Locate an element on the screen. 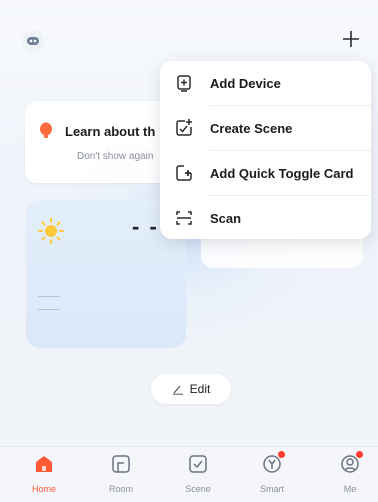  smart-icon-wrap is located at coordinates (273, 463).